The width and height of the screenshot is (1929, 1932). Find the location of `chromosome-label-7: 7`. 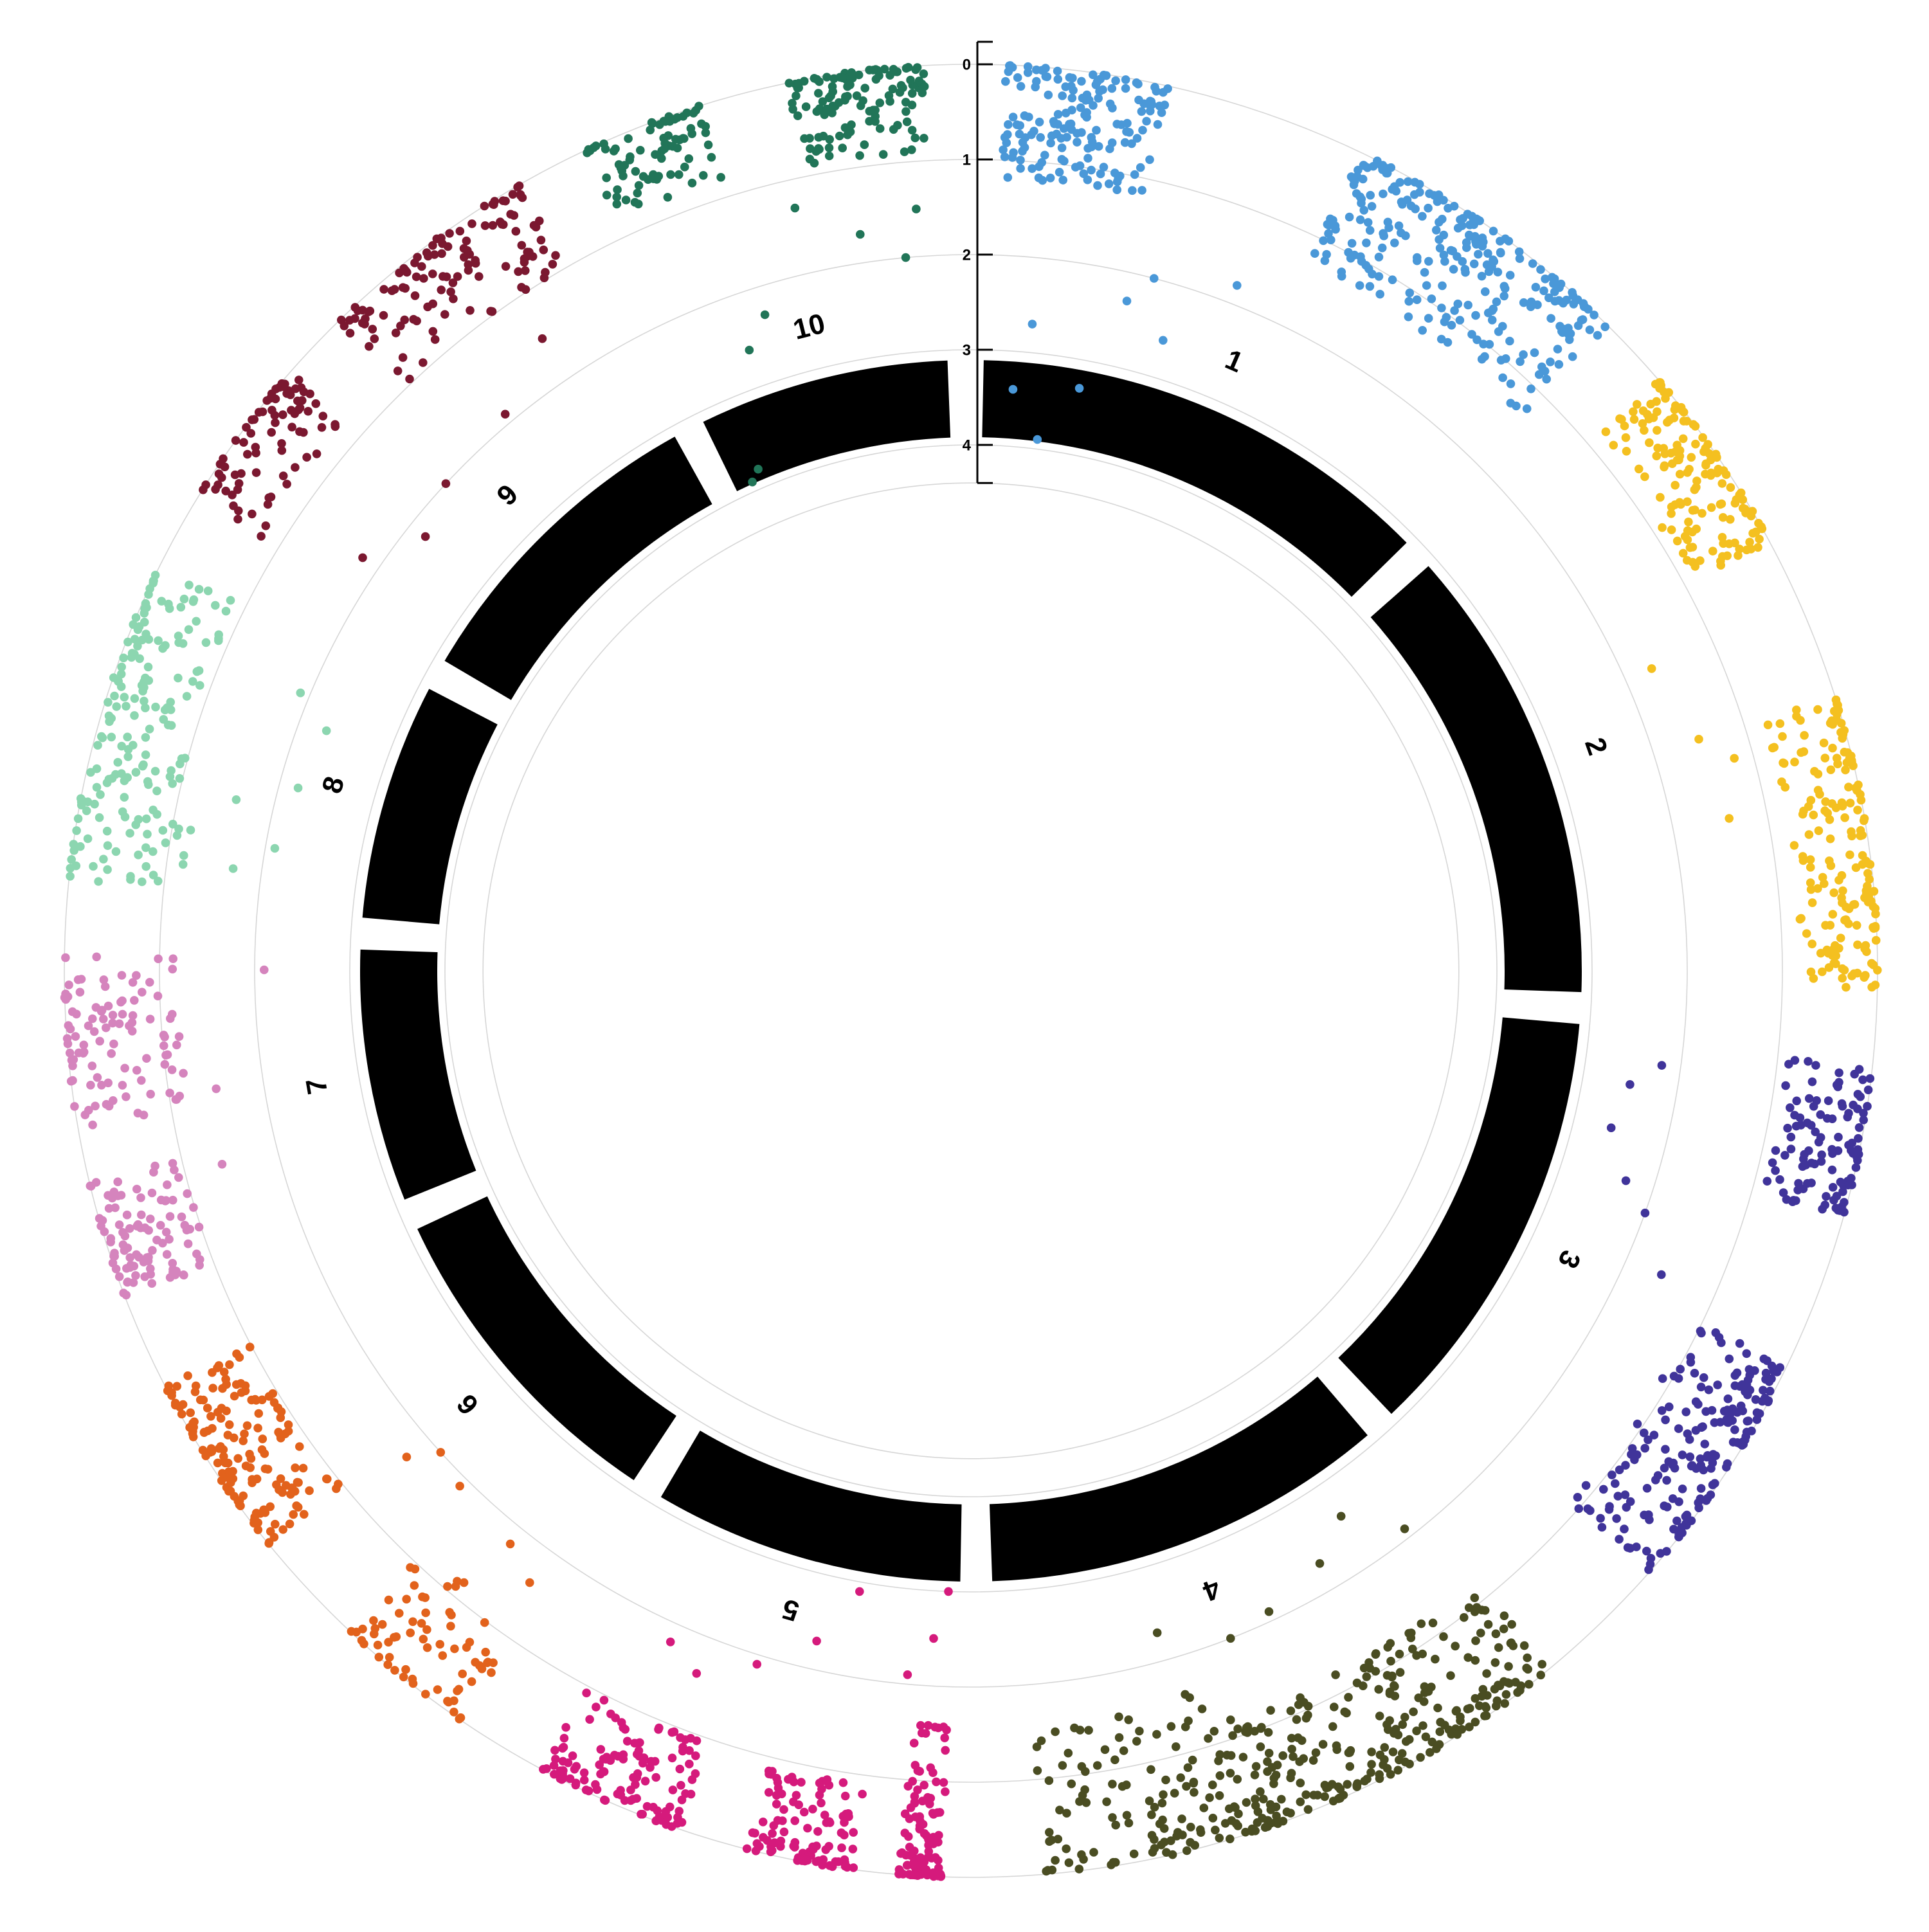

chromosome-label-7: 7 is located at coordinates (317, 1086).